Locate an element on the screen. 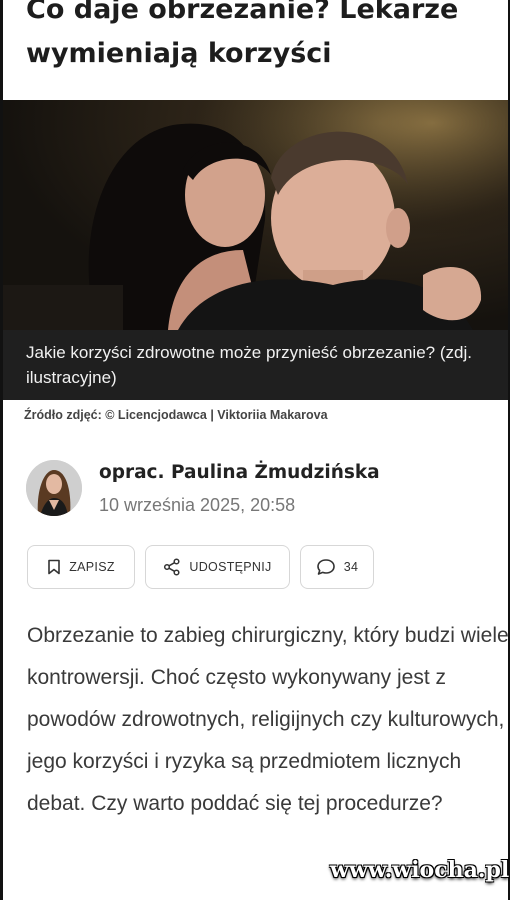  author-photo is located at coordinates (54, 488).